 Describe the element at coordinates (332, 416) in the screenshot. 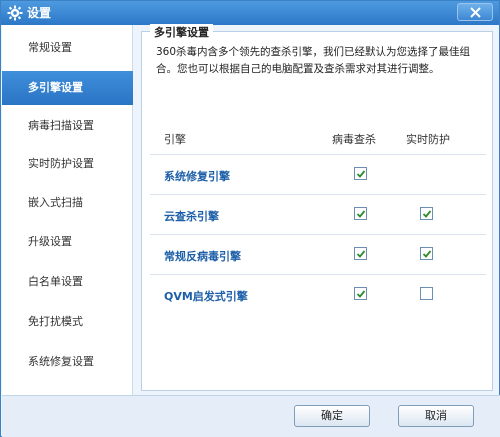

I see `ok-button: 确定` at that location.